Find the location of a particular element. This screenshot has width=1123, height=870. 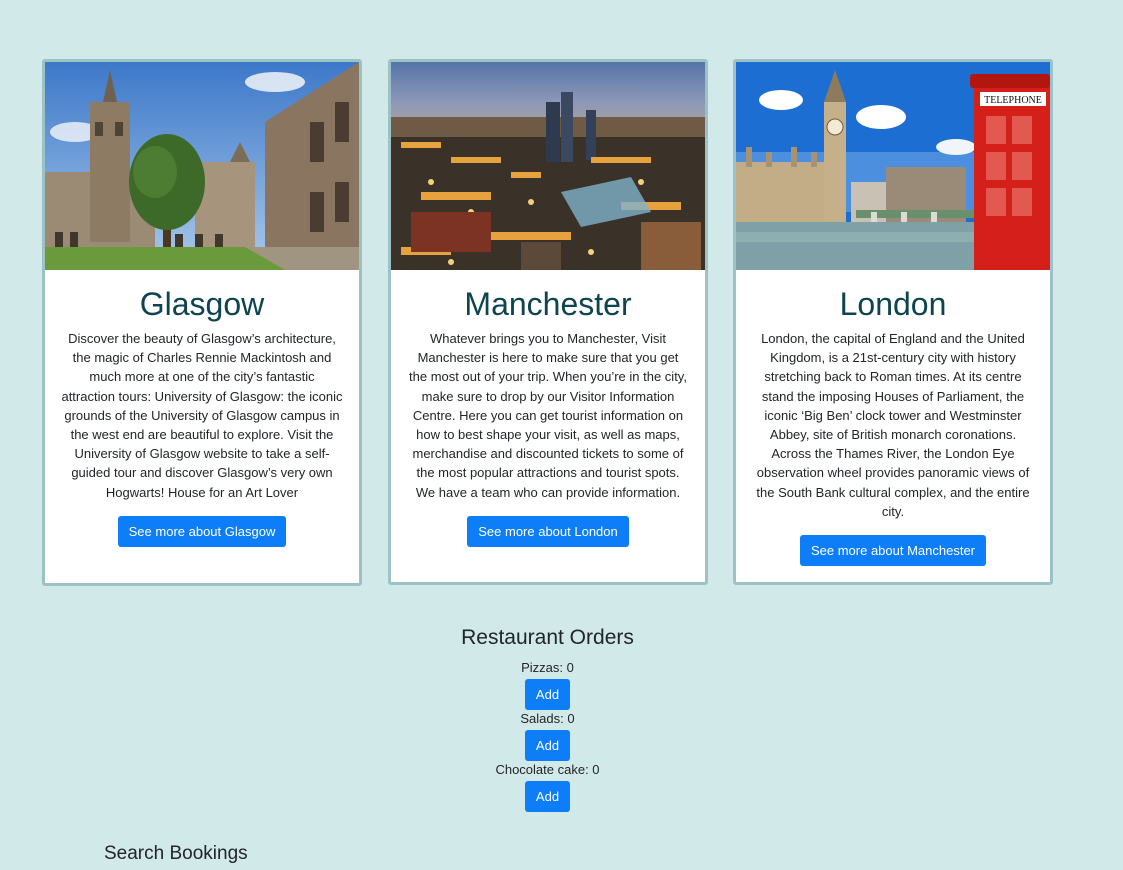

add-pizza-button: Add is located at coordinates (547, 694).